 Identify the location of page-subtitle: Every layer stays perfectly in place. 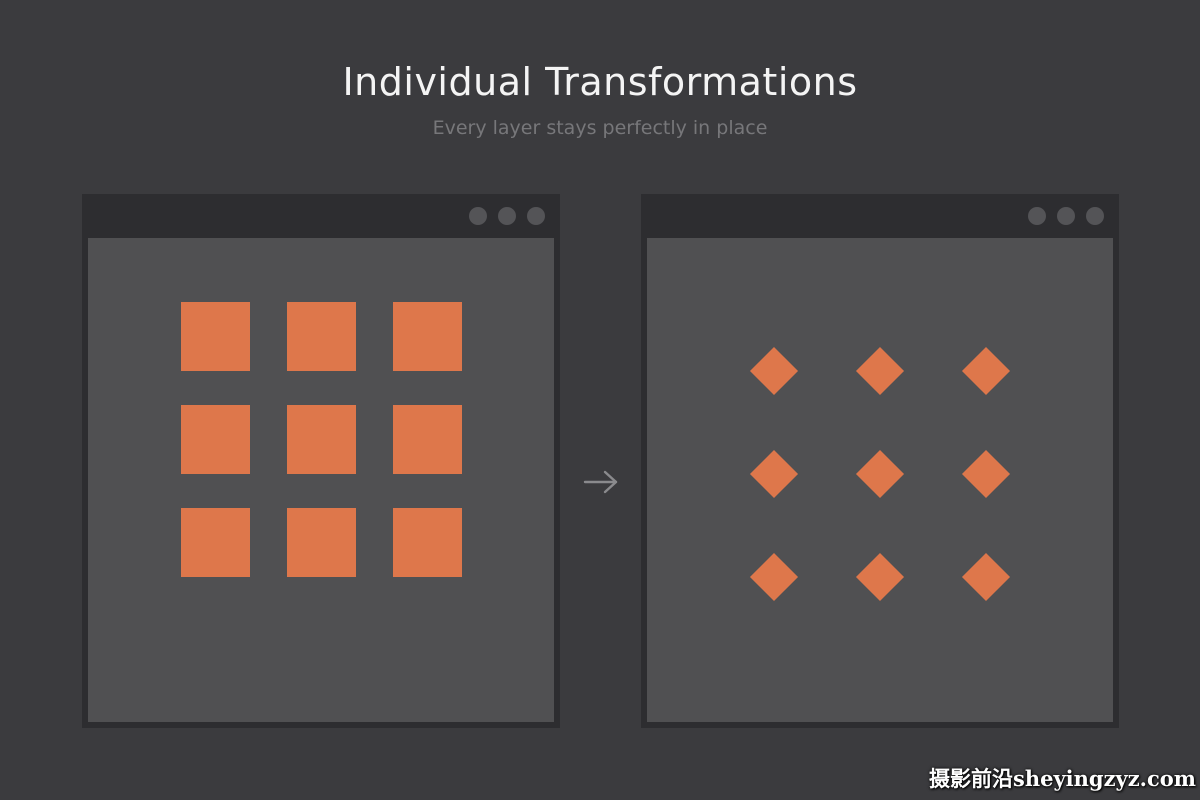
(600, 128).